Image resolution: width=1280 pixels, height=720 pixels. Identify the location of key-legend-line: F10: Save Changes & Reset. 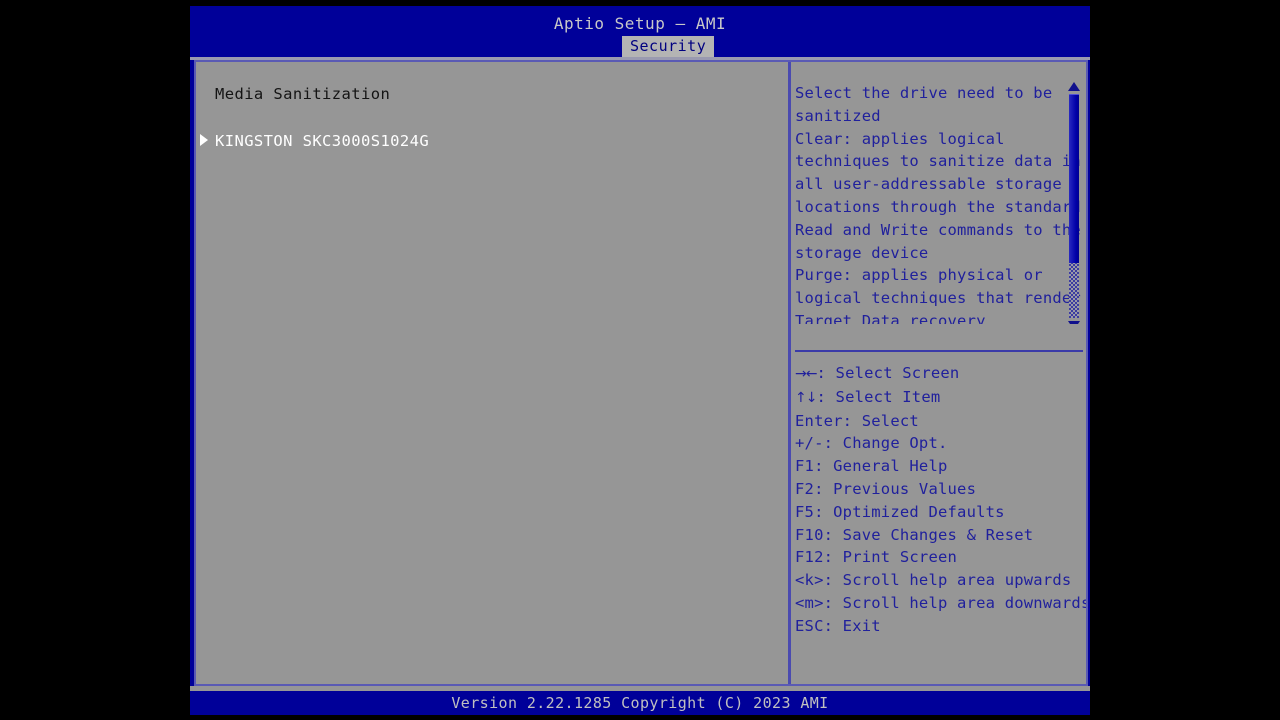
(939, 535).